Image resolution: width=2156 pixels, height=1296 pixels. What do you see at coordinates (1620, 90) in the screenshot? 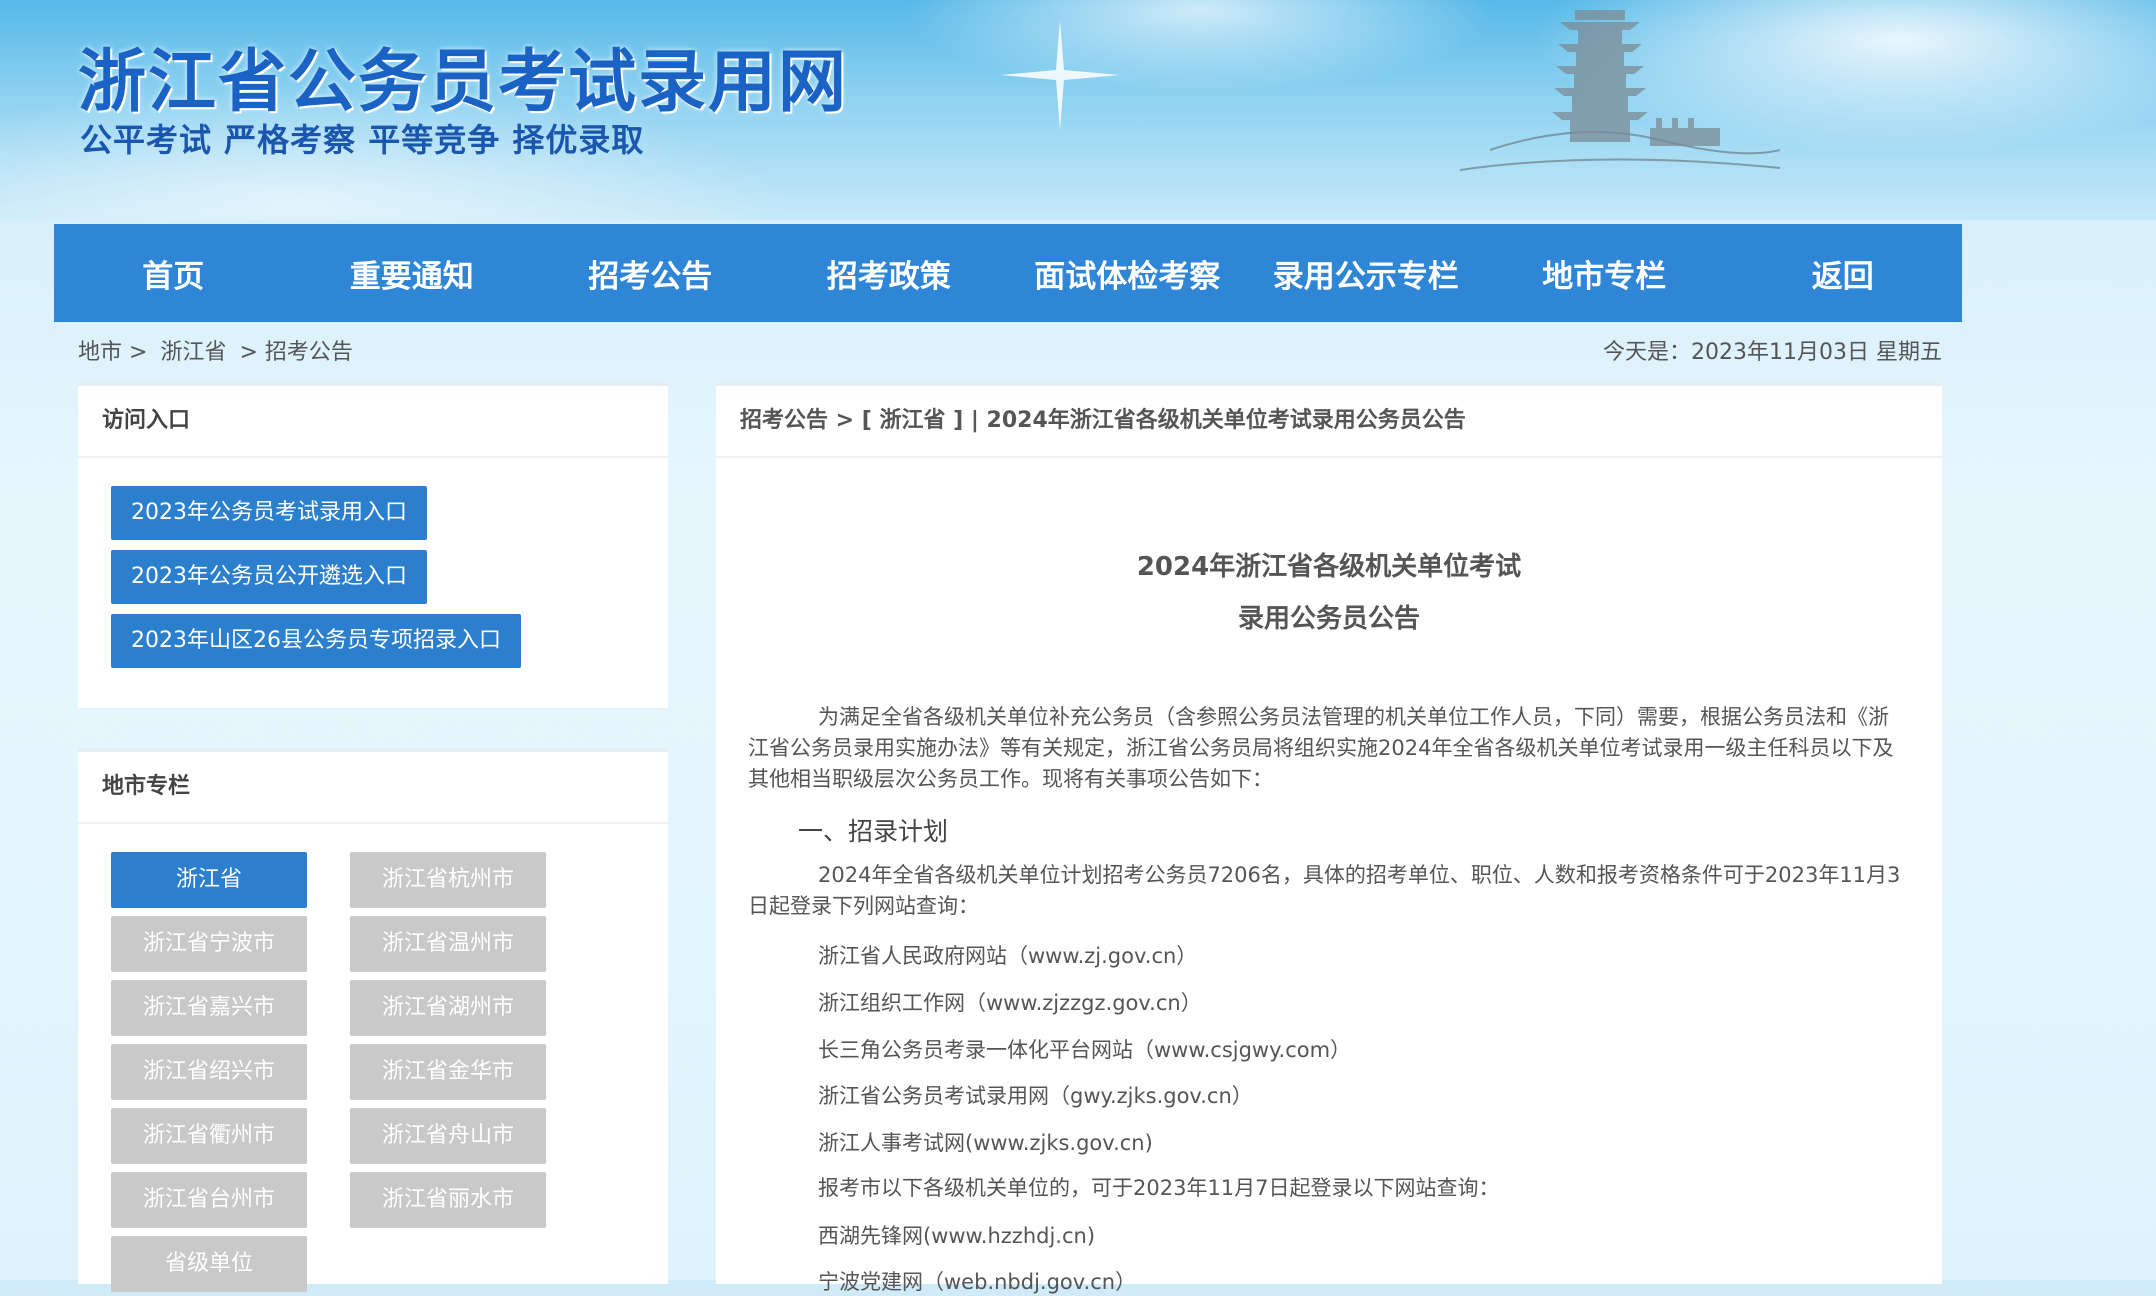
I see `pagoda-illustration` at bounding box center [1620, 90].